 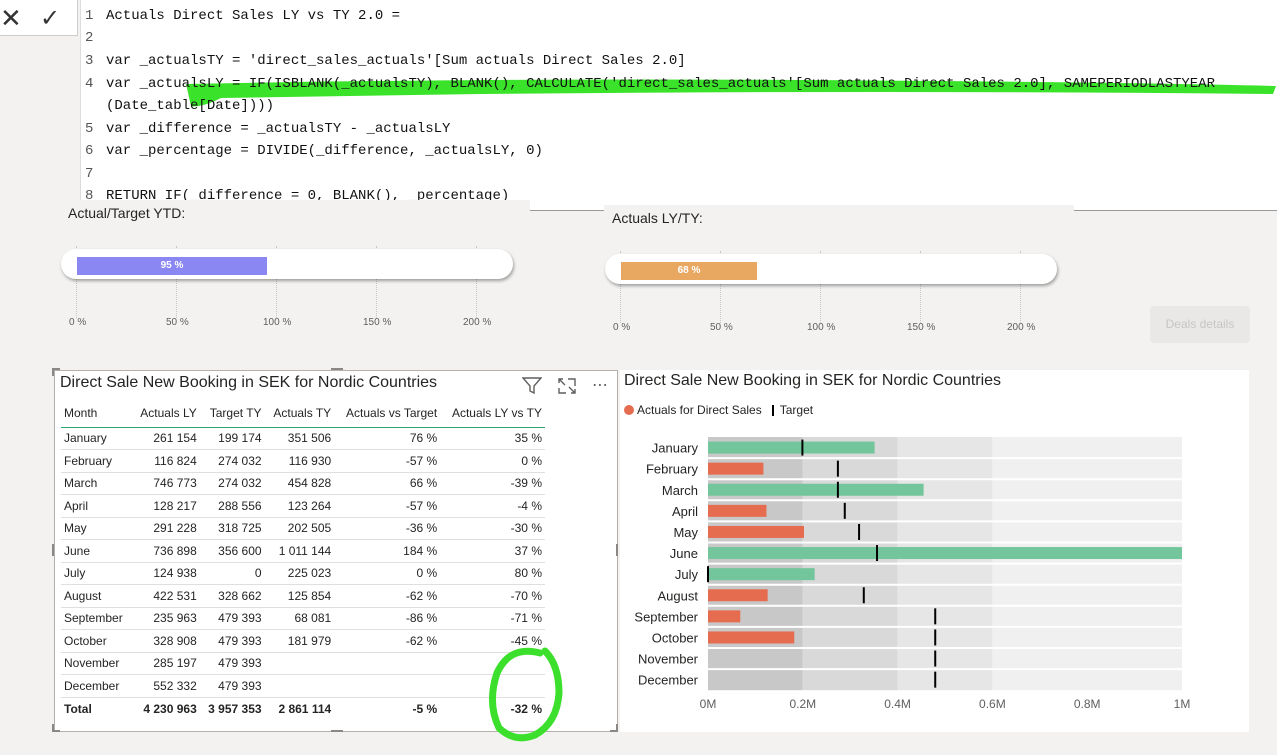 What do you see at coordinates (1200, 324) in the screenshot?
I see `deals-details-button: Deals details` at bounding box center [1200, 324].